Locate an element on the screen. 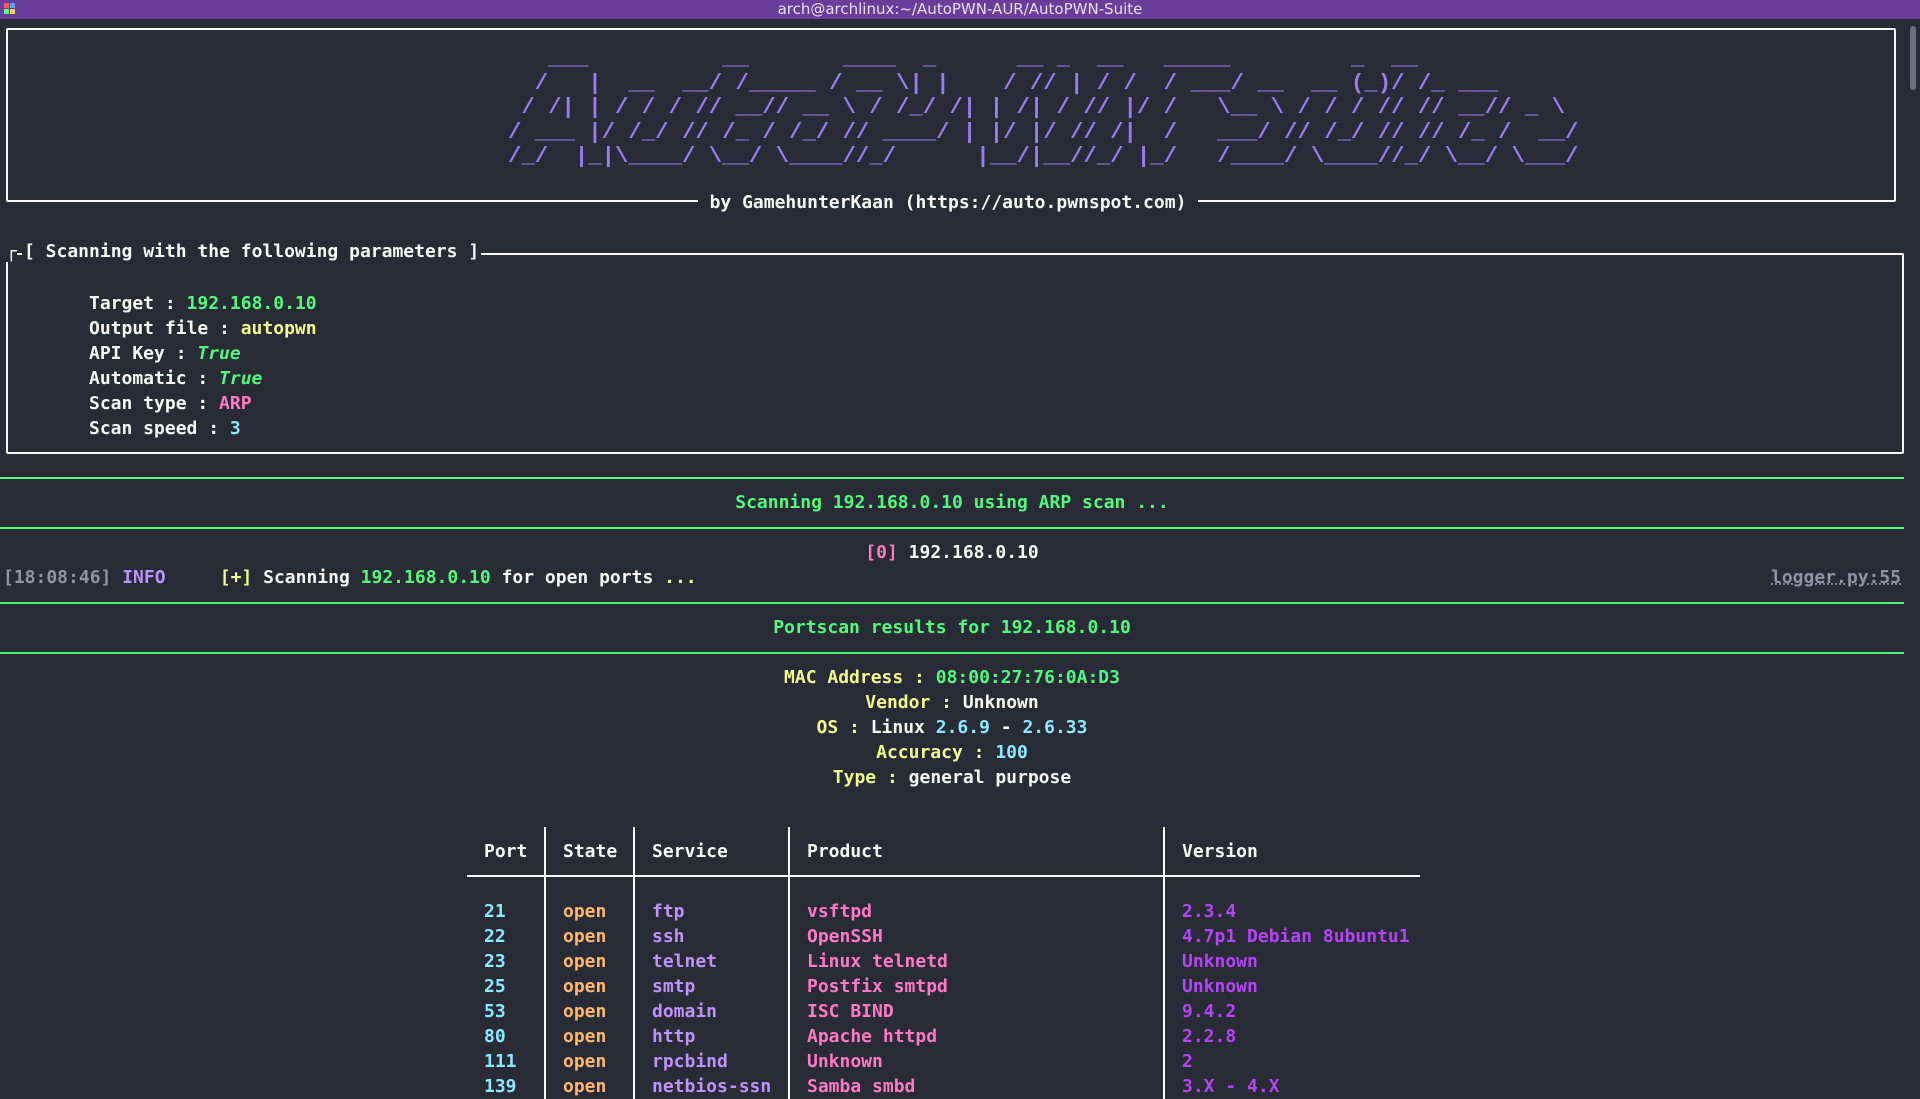 The image size is (1920, 1099). param-automatic: Automatic : True is located at coordinates (176, 378).